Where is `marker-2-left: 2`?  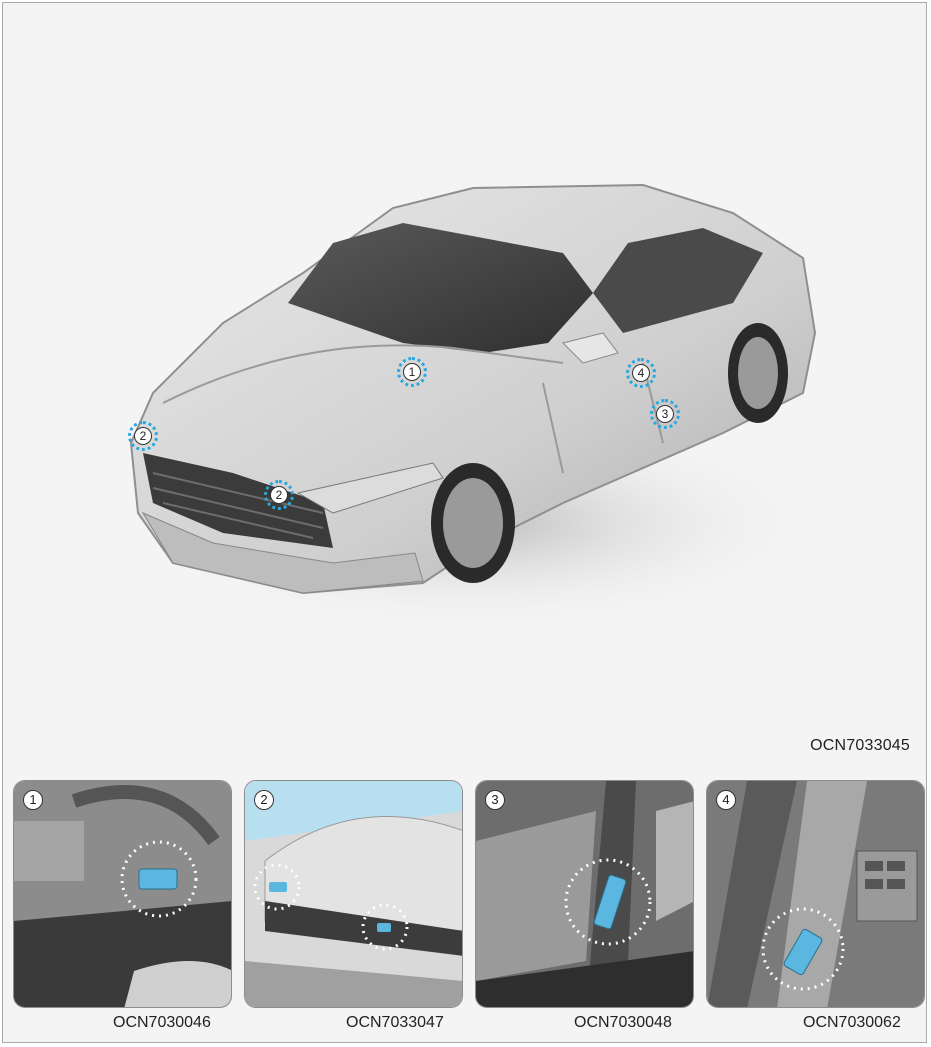 marker-2-left: 2 is located at coordinates (143, 436).